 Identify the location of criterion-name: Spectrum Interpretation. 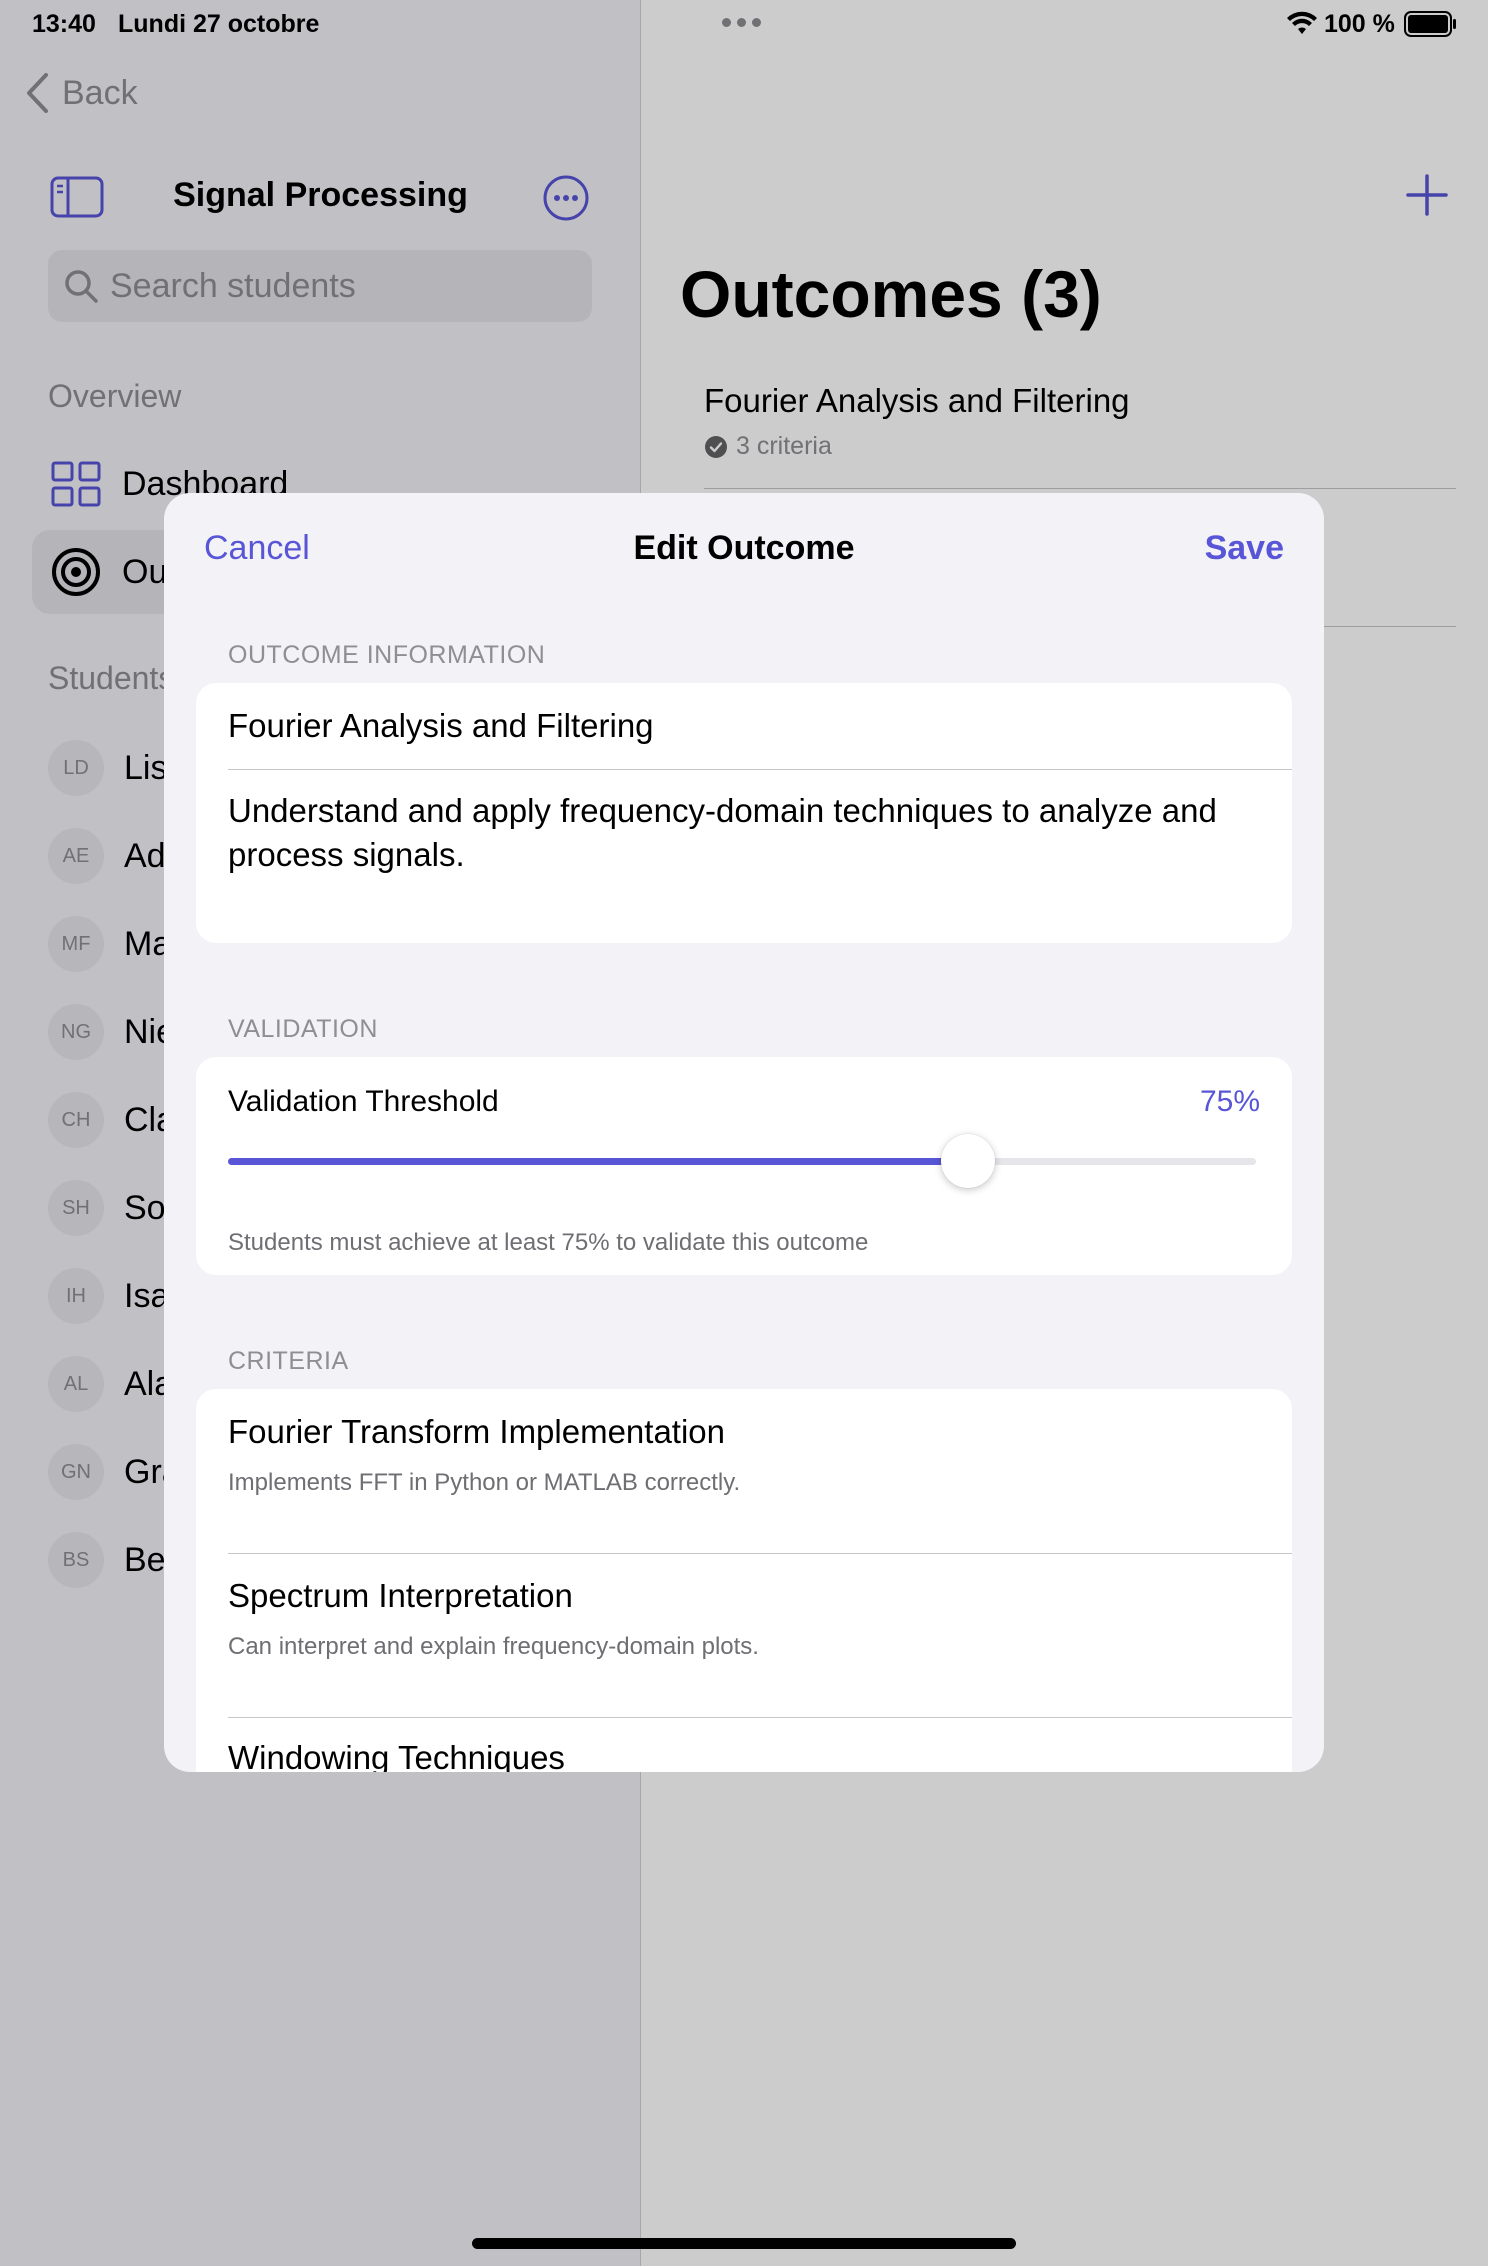
(400, 1595).